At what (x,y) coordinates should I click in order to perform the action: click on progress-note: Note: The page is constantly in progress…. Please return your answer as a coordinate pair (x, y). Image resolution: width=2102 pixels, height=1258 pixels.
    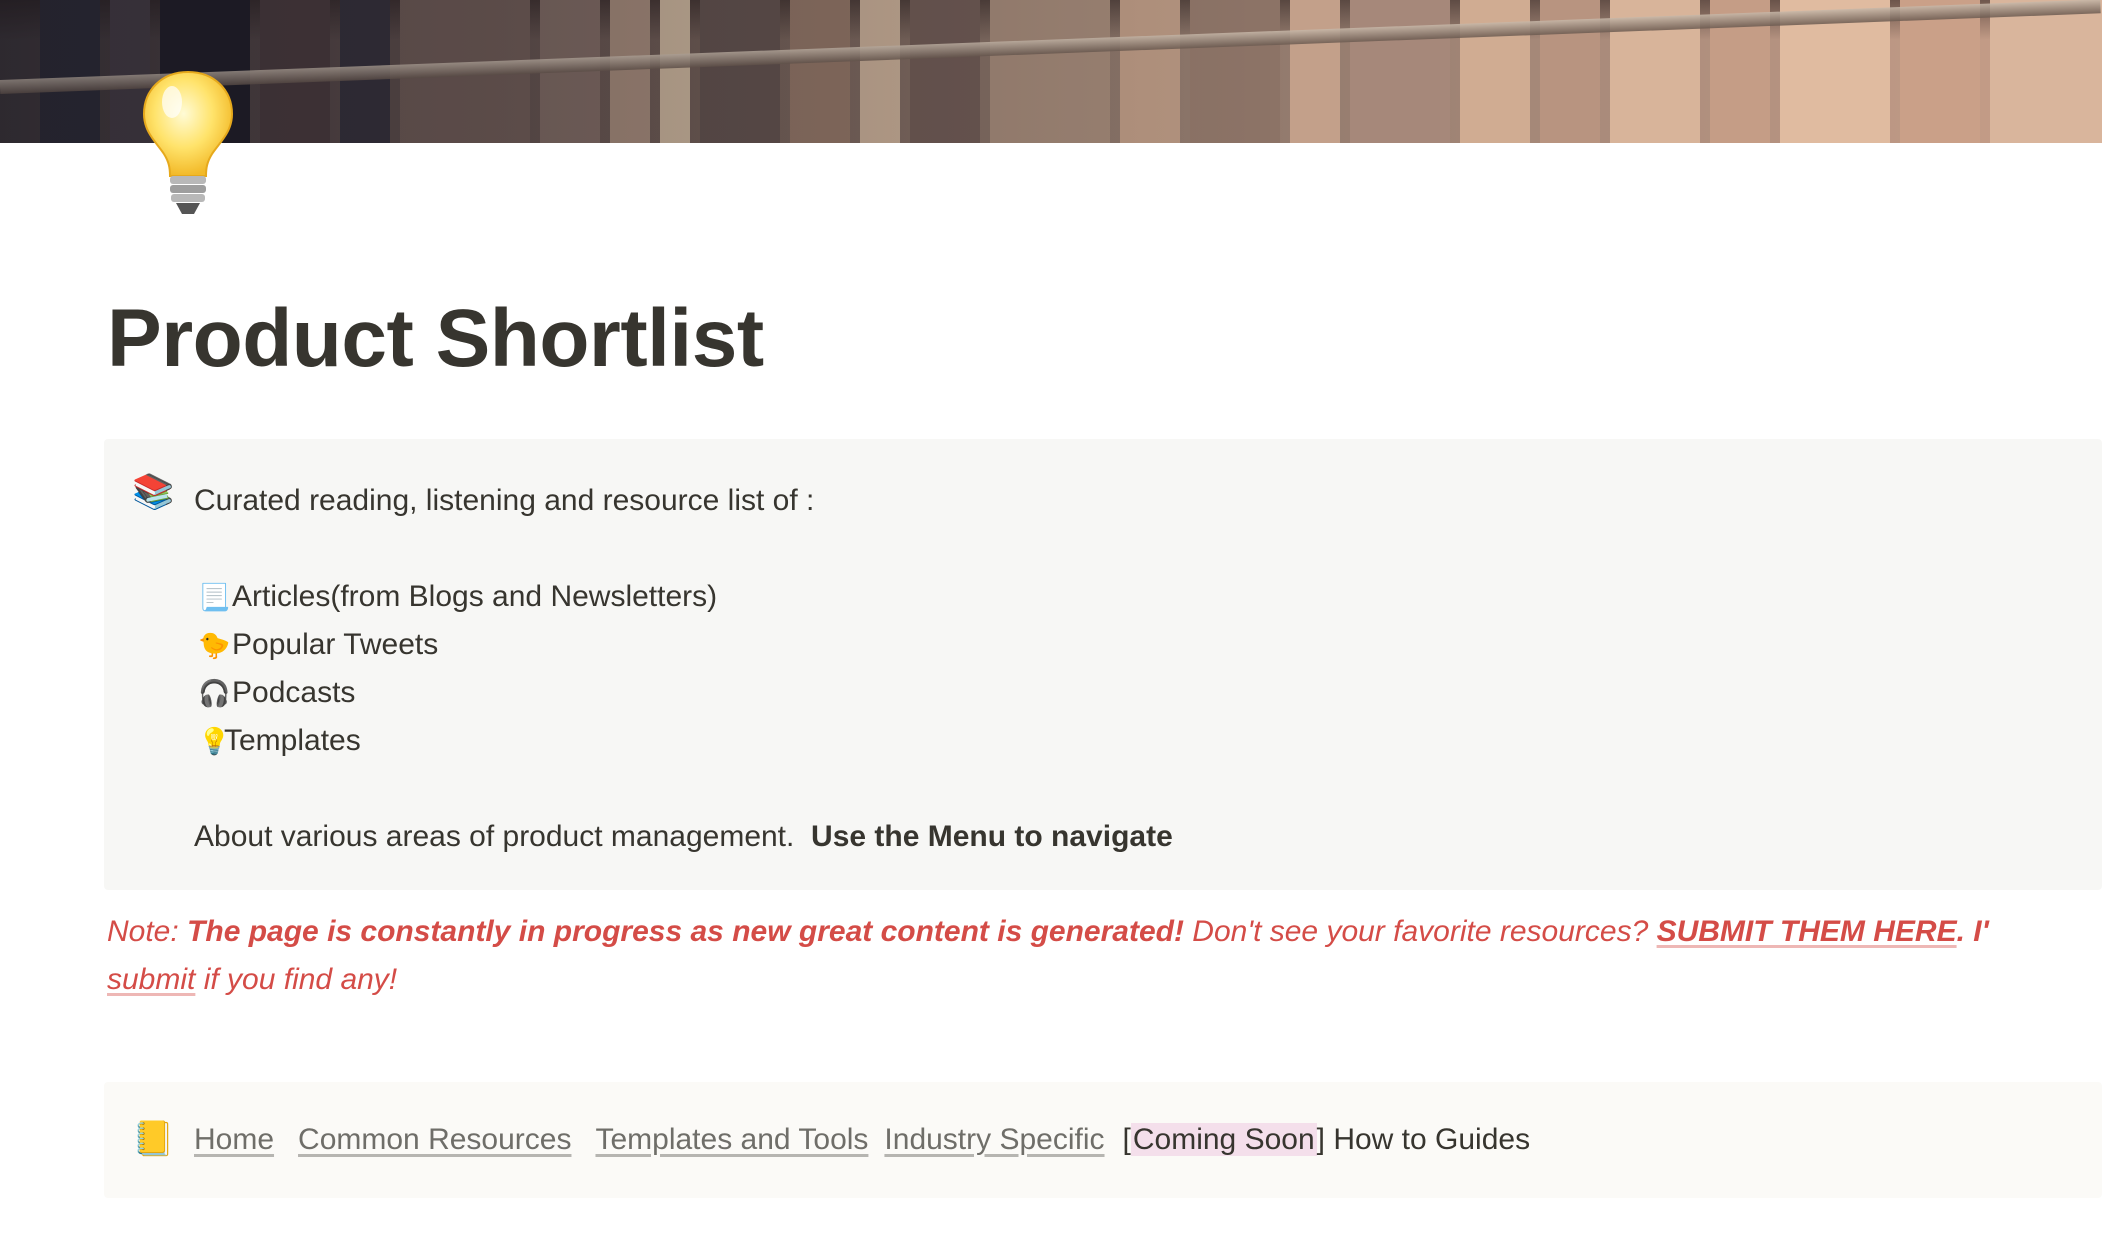
    Looking at the image, I should click on (1048, 955).